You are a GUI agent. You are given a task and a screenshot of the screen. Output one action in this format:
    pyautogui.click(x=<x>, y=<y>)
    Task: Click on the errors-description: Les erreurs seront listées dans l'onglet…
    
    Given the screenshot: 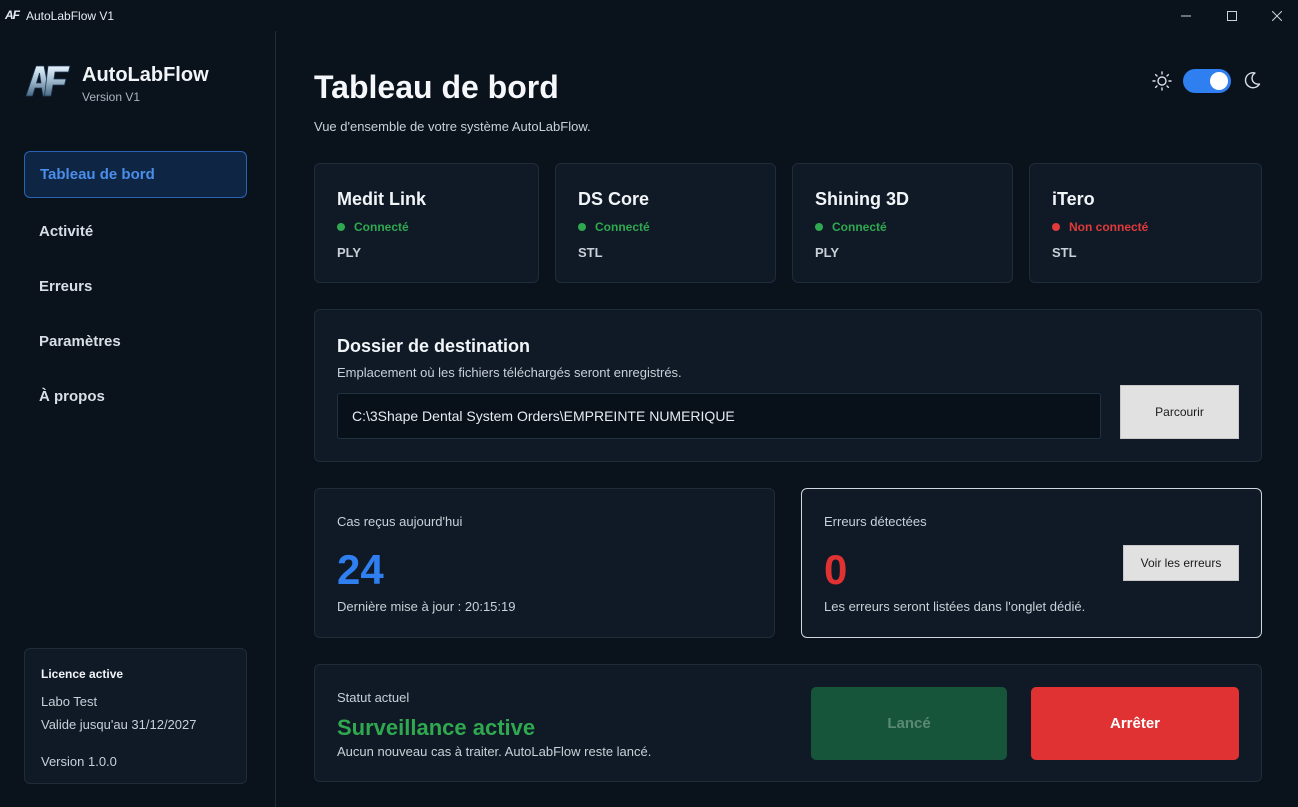 What is the action you would take?
    pyautogui.click(x=955, y=606)
    